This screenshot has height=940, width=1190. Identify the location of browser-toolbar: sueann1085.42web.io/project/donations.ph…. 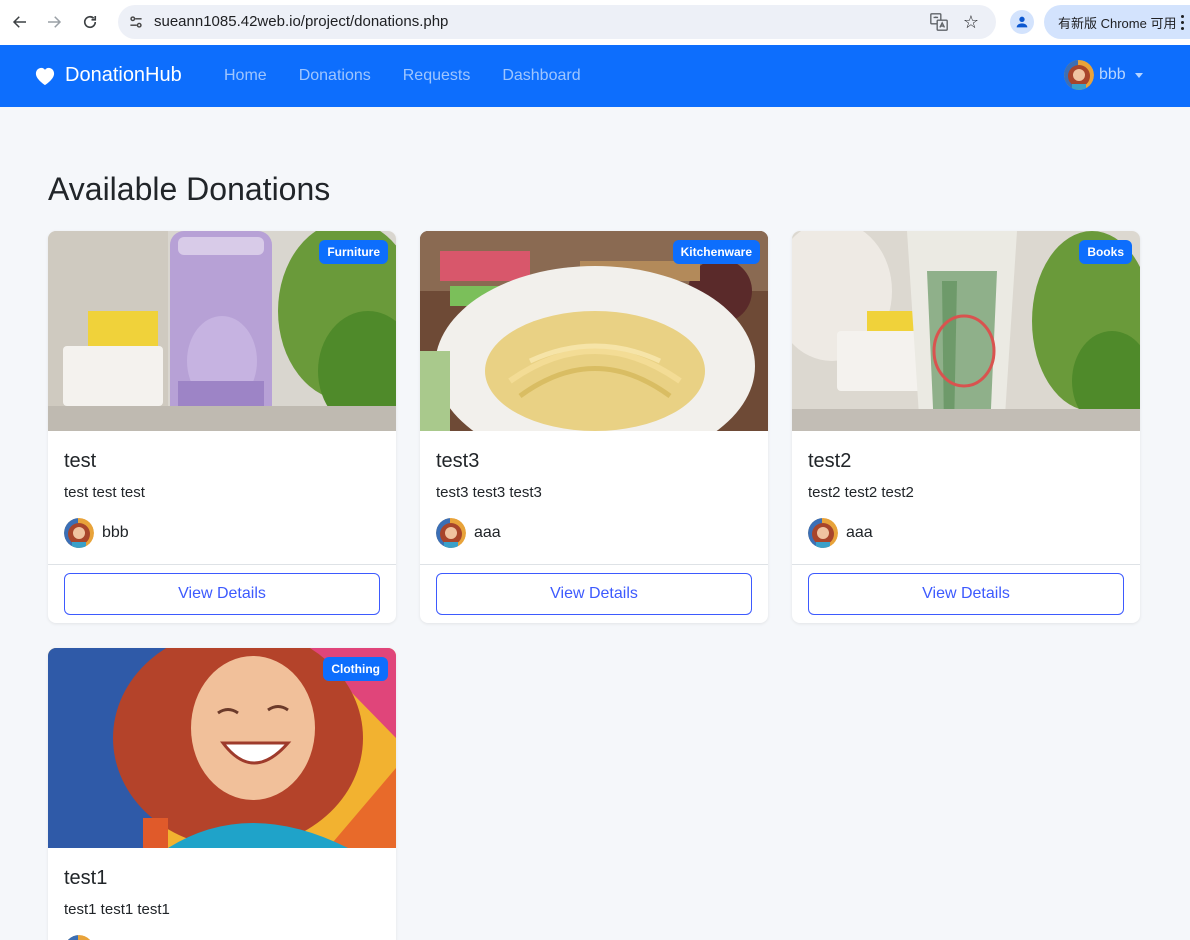
(595, 22).